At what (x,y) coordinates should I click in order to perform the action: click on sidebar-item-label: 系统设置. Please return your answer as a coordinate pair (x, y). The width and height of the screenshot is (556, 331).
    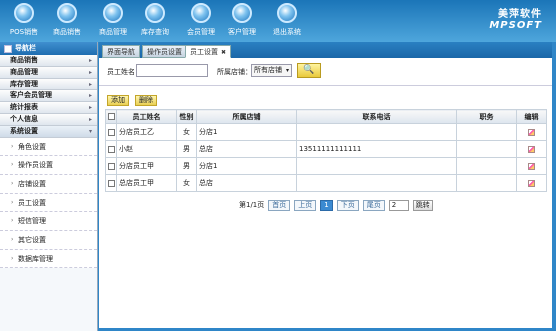
    Looking at the image, I should click on (24, 130).